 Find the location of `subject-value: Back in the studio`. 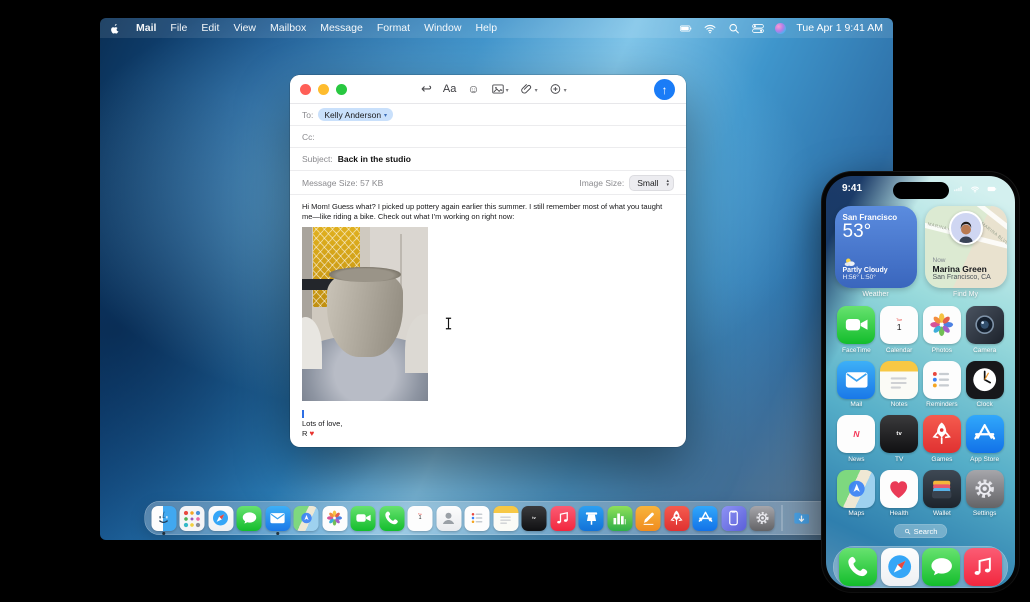

subject-value: Back in the studio is located at coordinates (374, 159).